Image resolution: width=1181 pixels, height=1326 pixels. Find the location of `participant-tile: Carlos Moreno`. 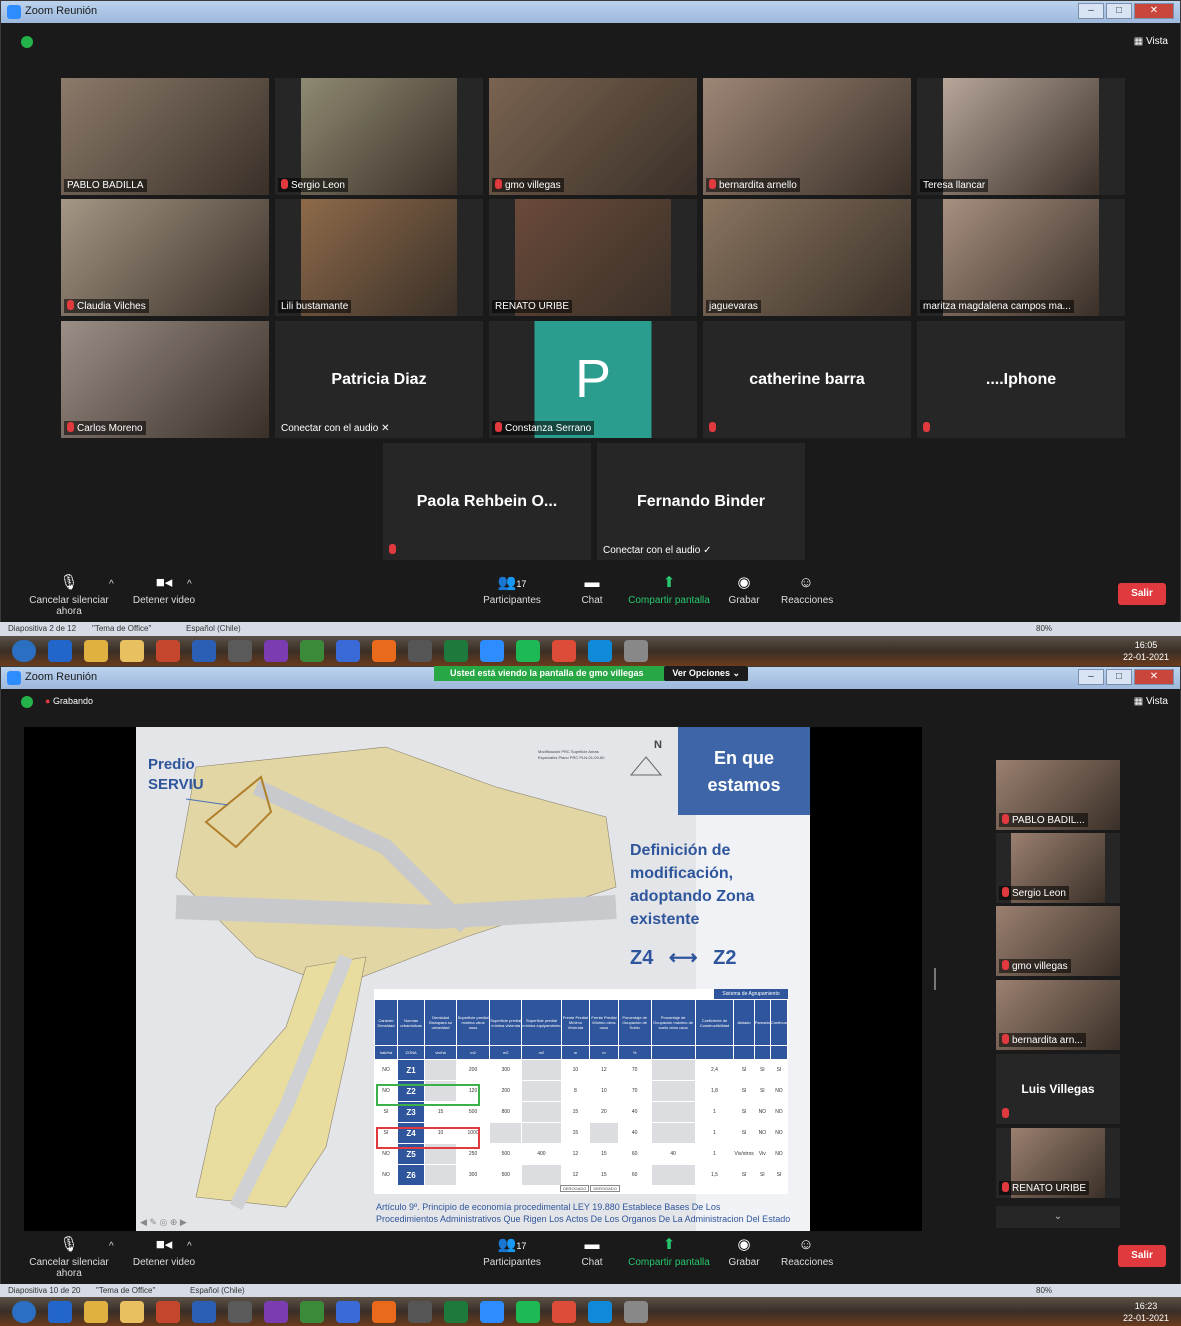

participant-tile: Carlos Moreno is located at coordinates (165, 379).